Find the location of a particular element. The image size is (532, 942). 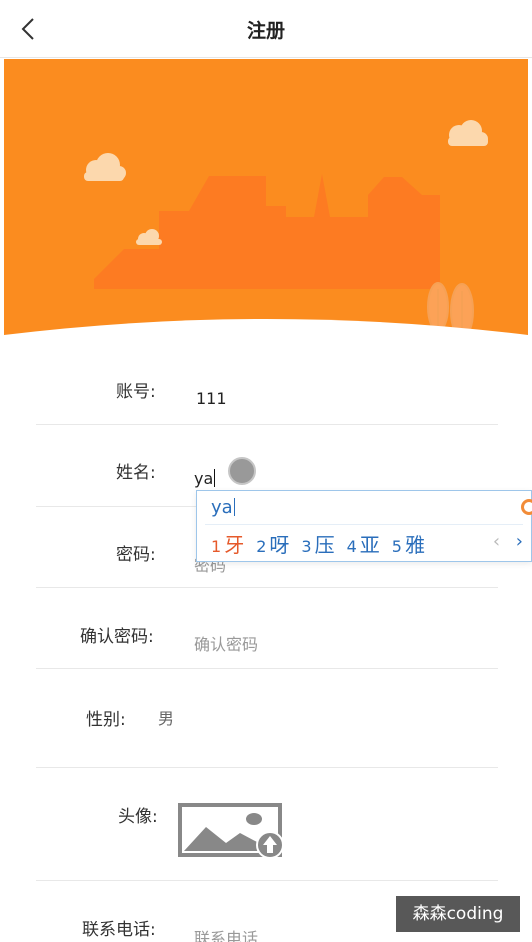

ime-page-nav: ‹ › is located at coordinates (503, 541).